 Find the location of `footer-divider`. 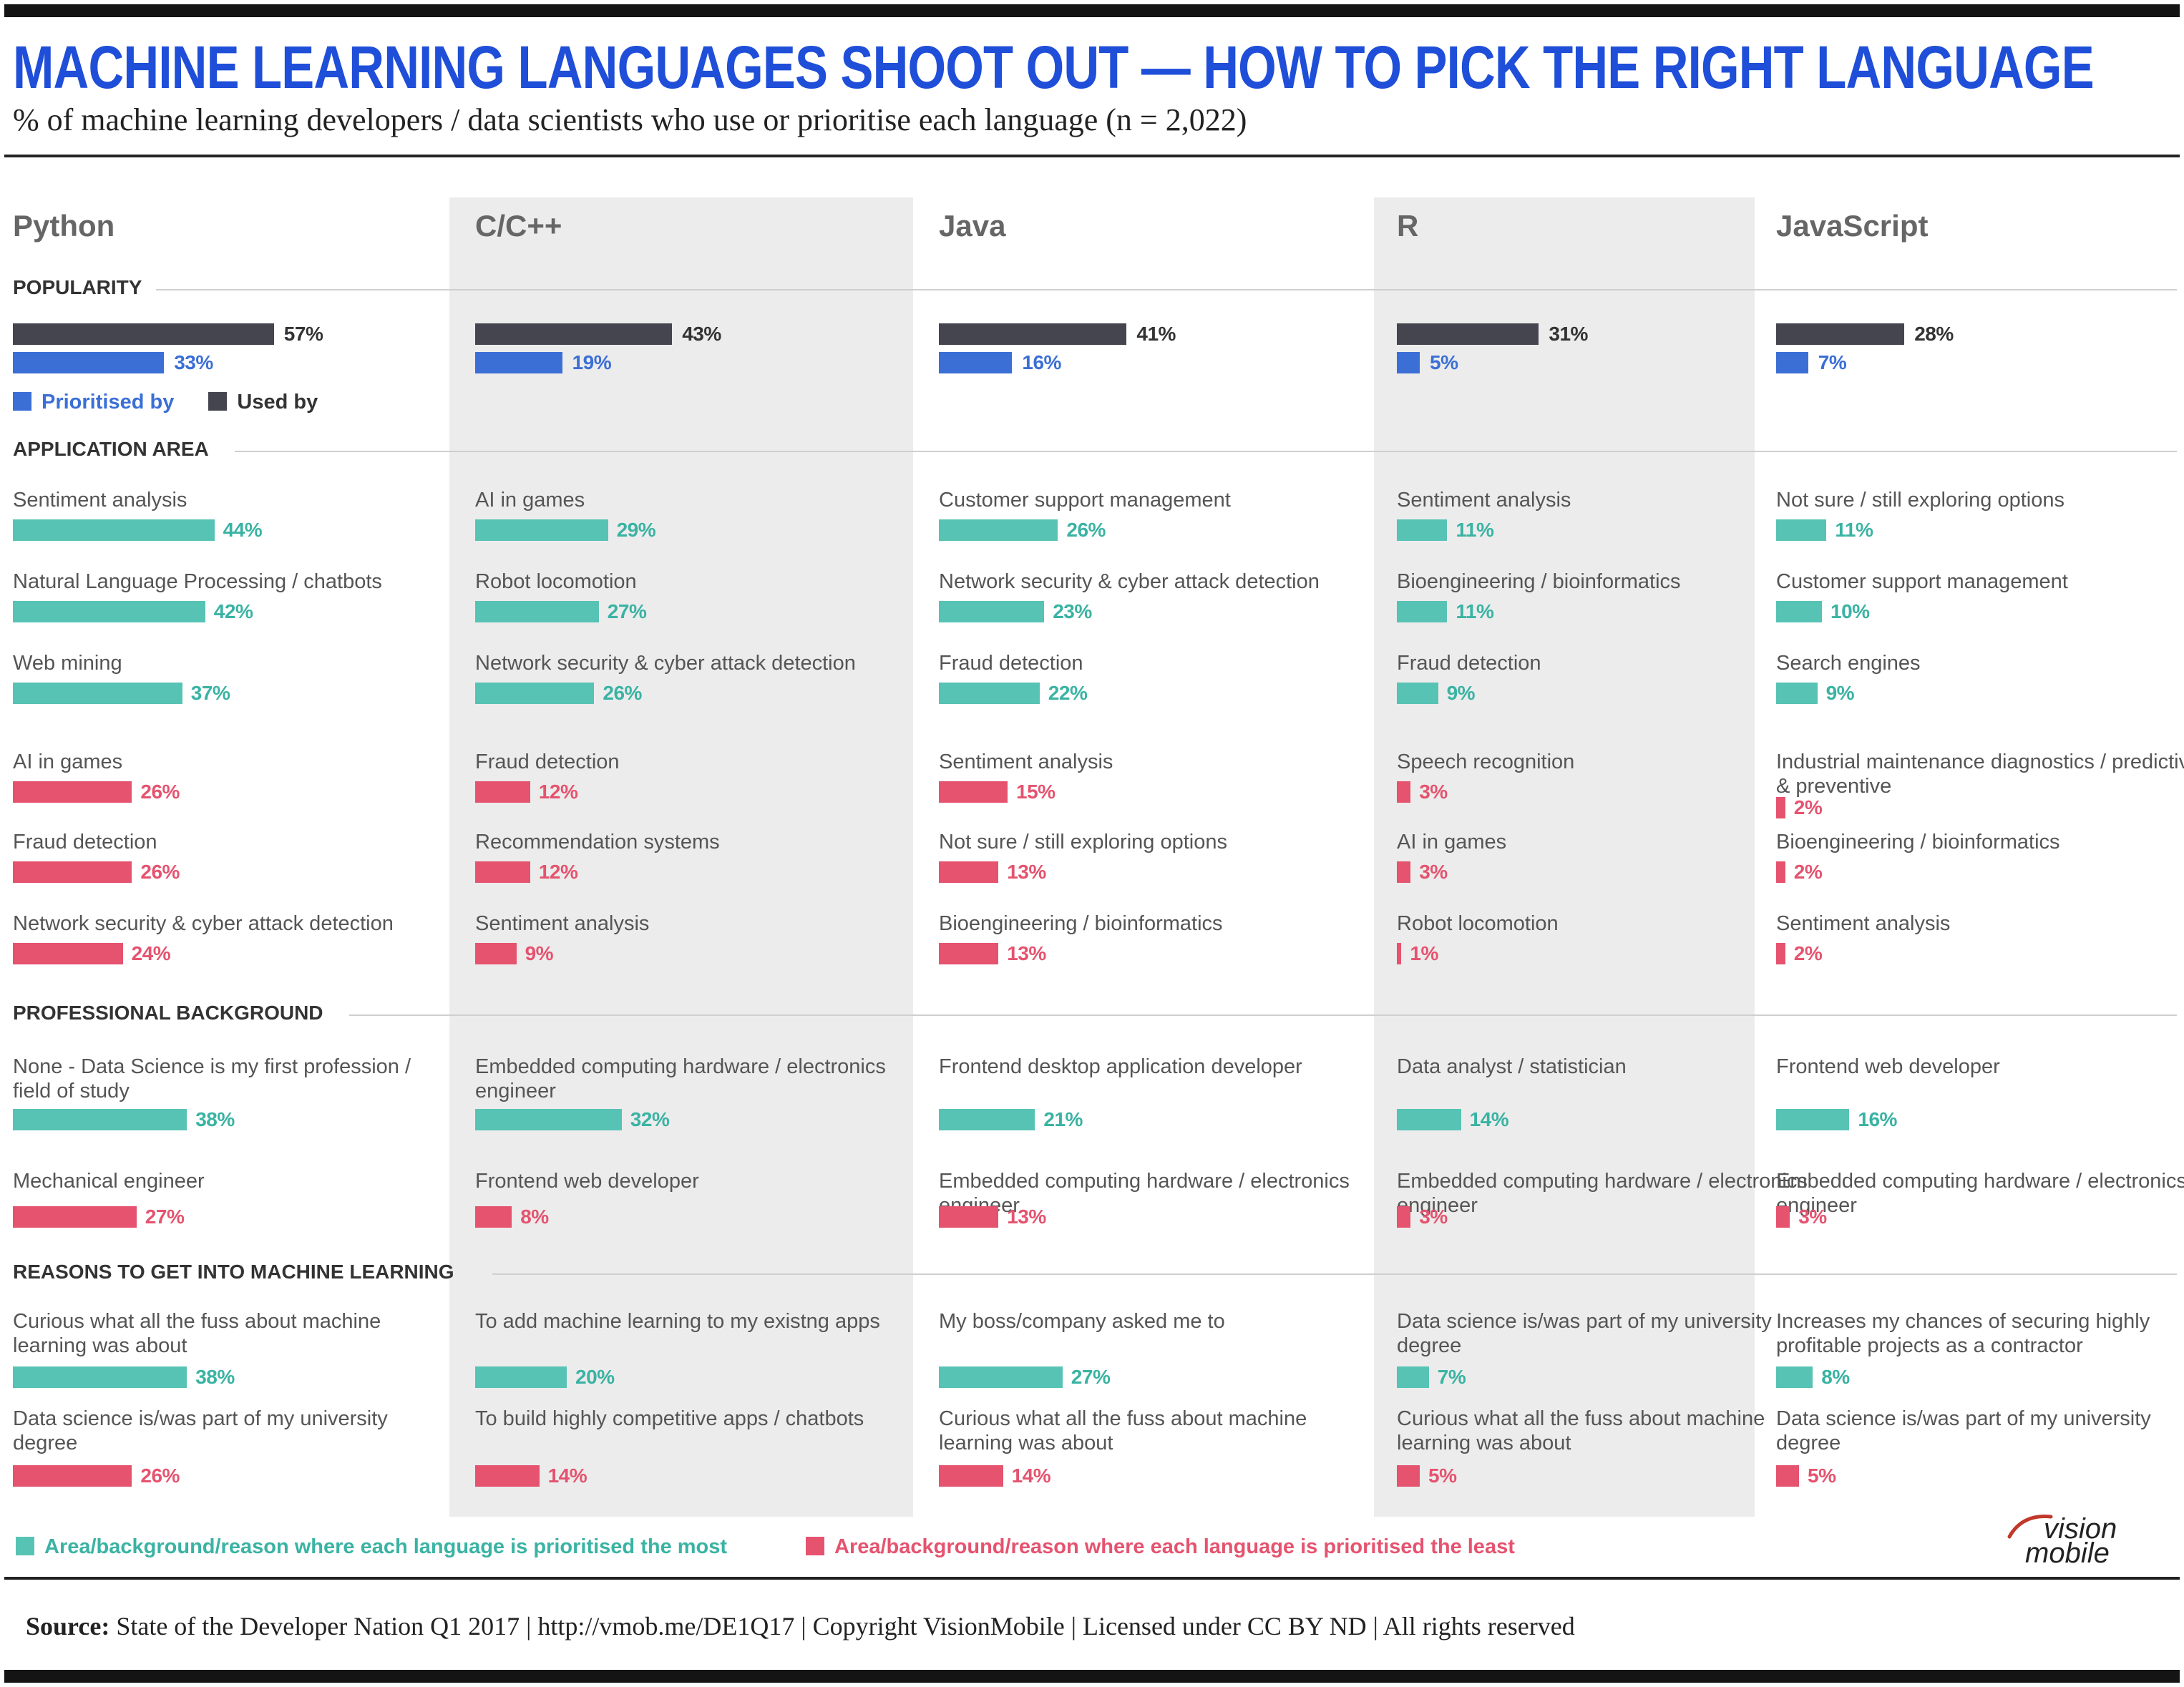

footer-divider is located at coordinates (1092, 1578).